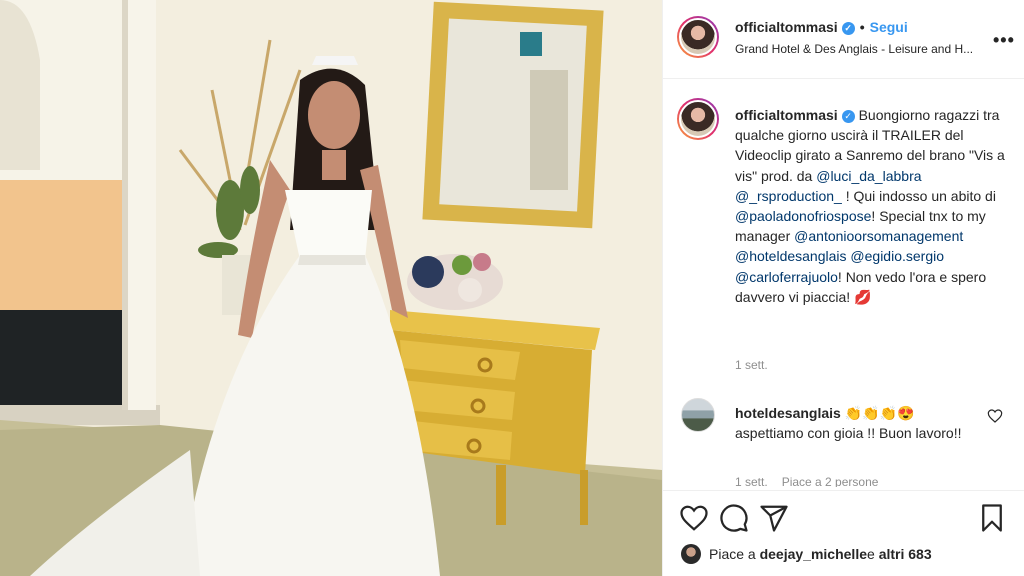 The image size is (1024, 576). Describe the element at coordinates (751, 481) in the screenshot. I see `comment-timestamp: 1 sett.` at that location.